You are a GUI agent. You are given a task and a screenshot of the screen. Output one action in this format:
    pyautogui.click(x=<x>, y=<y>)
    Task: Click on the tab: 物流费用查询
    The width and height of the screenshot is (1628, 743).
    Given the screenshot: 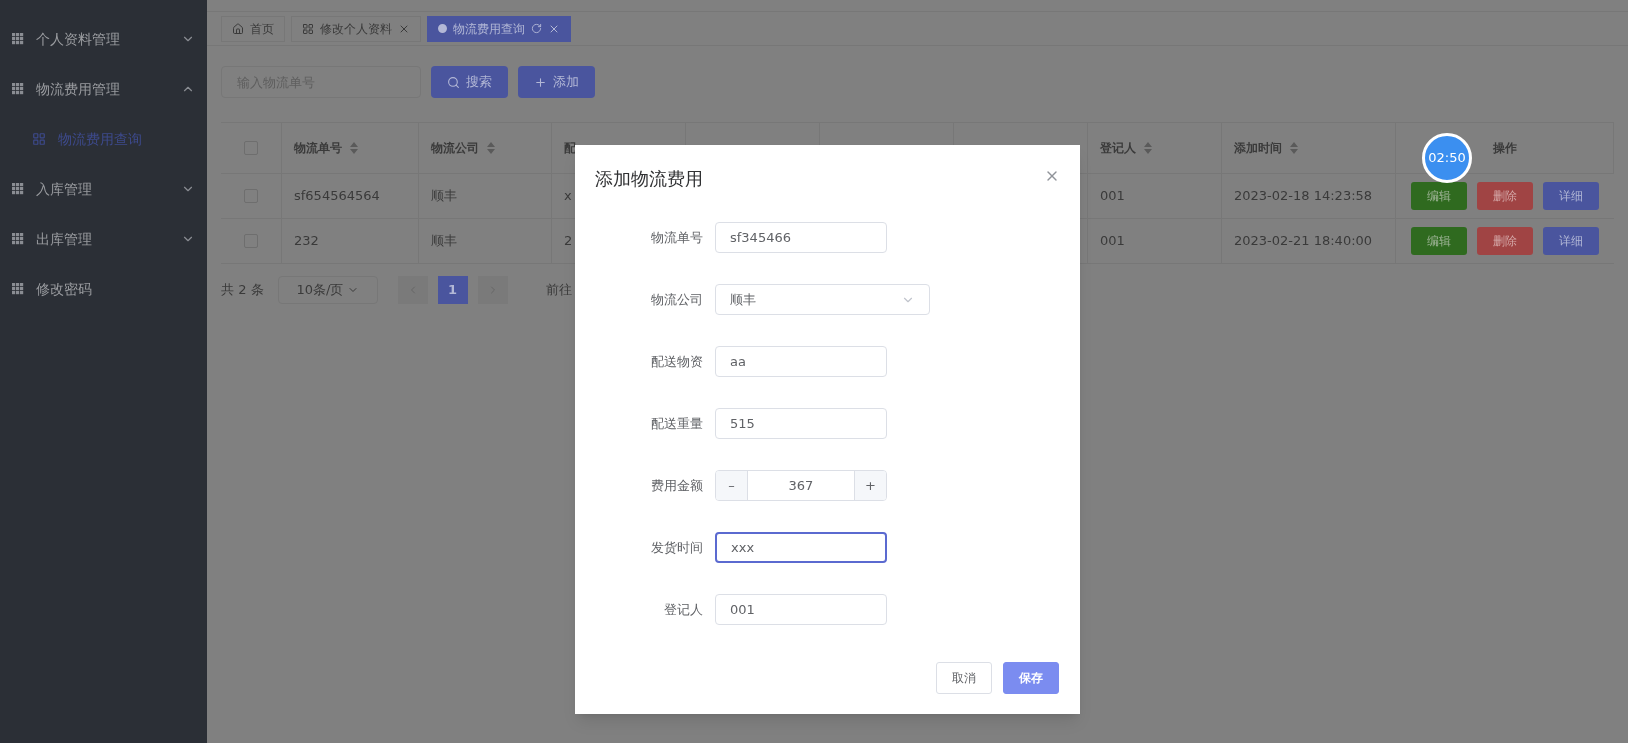 What is the action you would take?
    pyautogui.click(x=499, y=28)
    